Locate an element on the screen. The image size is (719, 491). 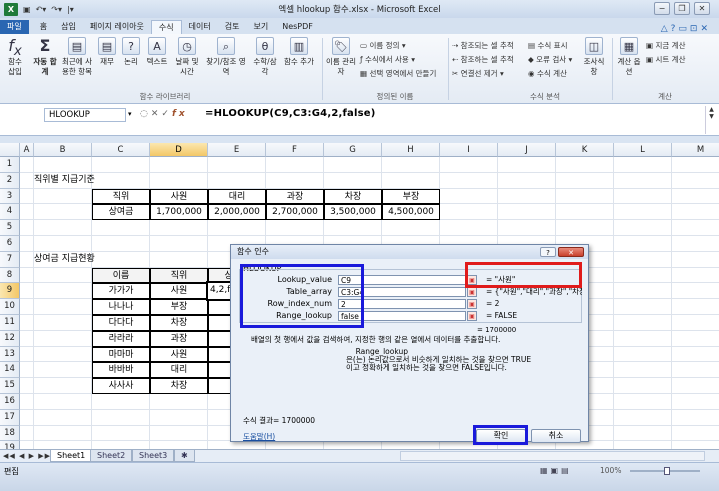
logic-button: ? 논리 is located at coordinates (131, 52).